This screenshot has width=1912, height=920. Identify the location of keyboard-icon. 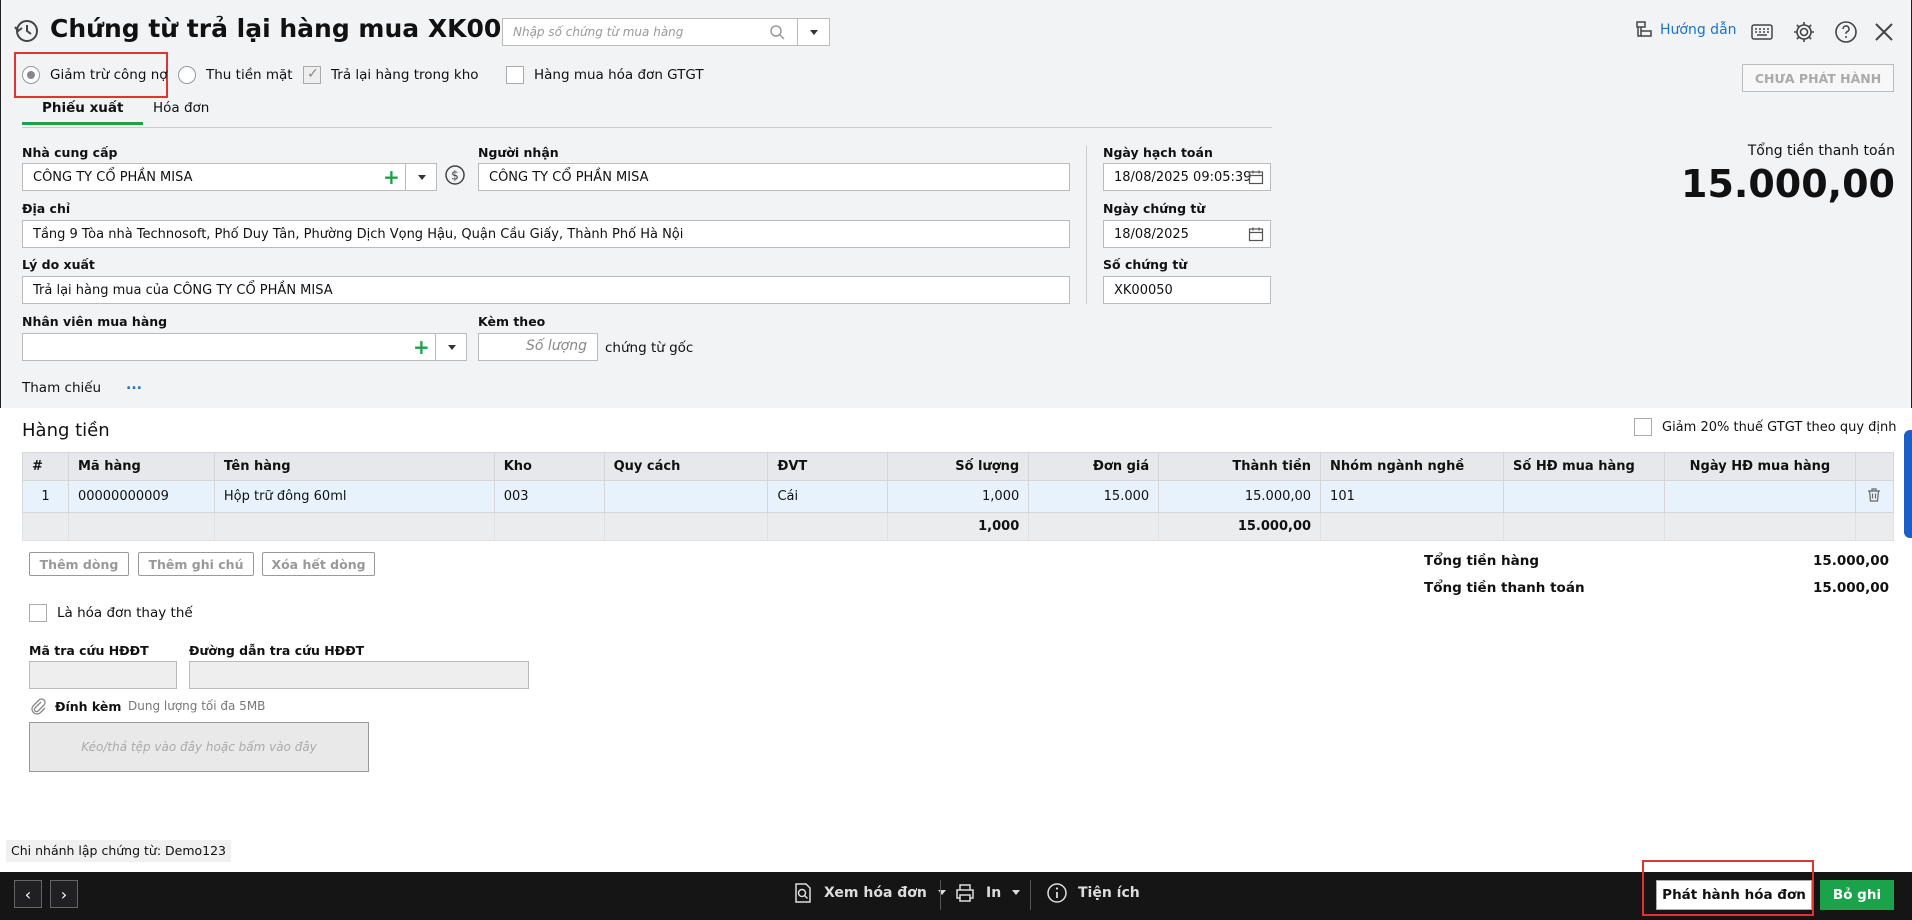
(1762, 32).